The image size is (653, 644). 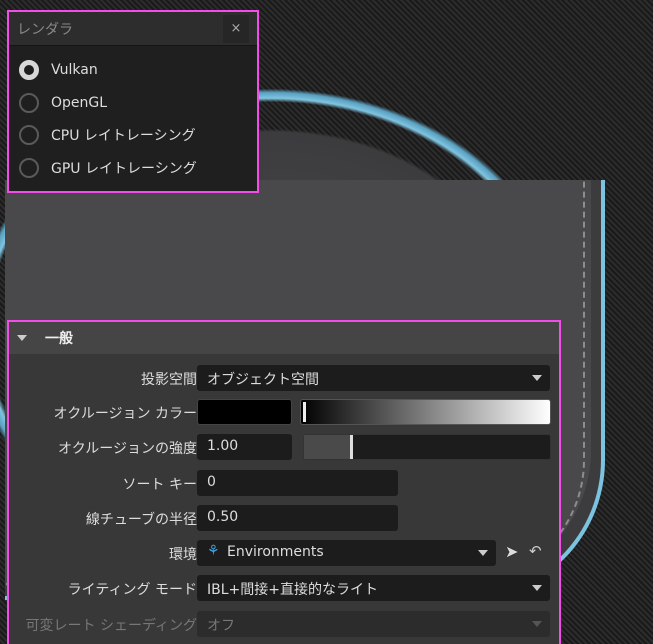 I want to click on occlusion-color-gradient, so click(x=425, y=412).